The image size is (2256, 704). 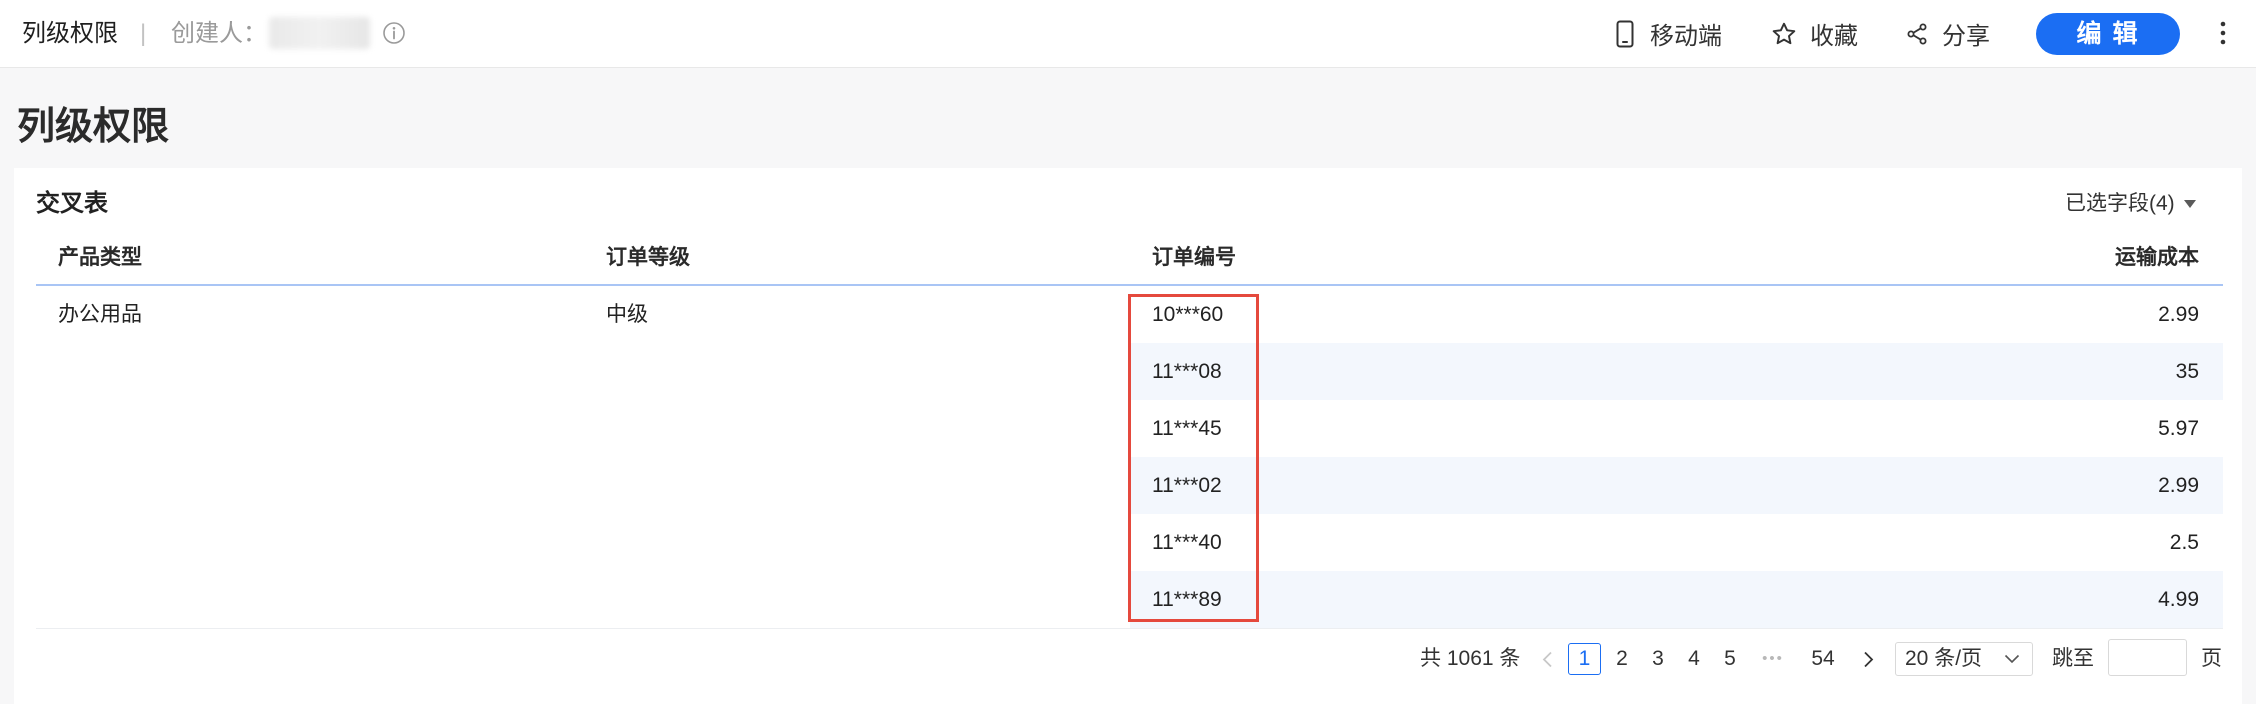 I want to click on page-size-select: 20 条/页, so click(x=1964, y=659).